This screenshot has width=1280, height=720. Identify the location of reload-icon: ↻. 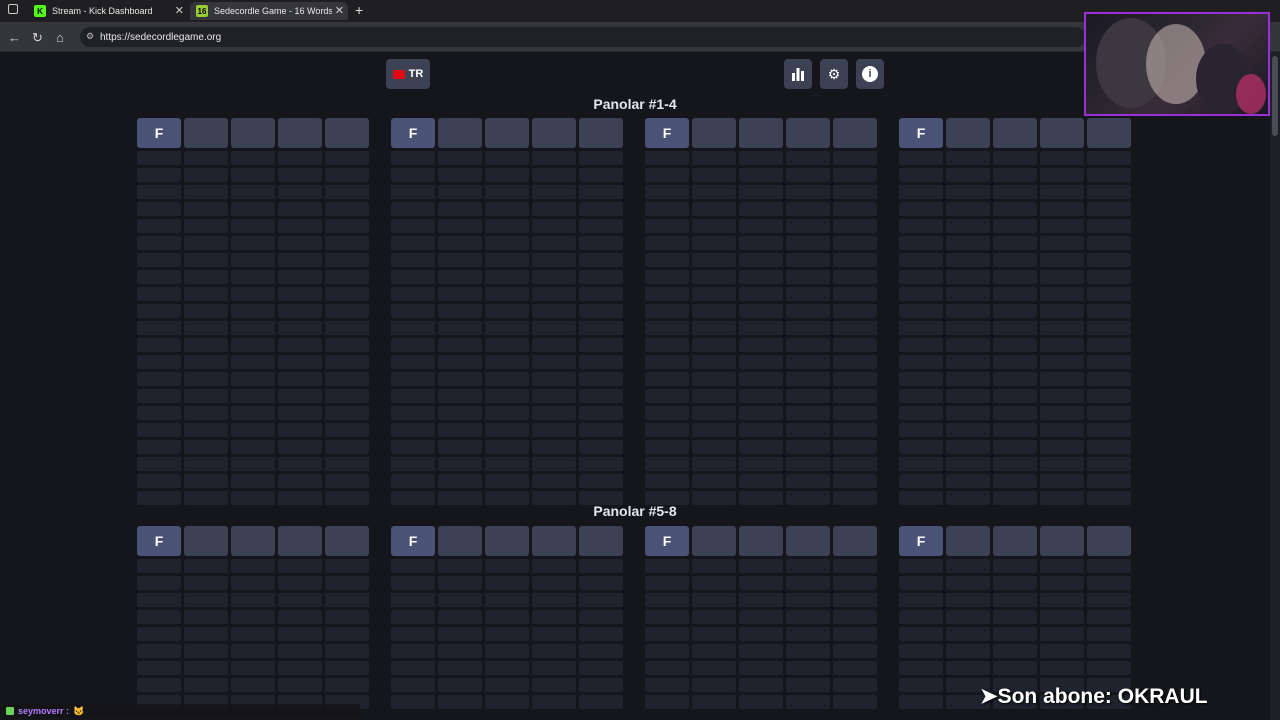
(37, 38).